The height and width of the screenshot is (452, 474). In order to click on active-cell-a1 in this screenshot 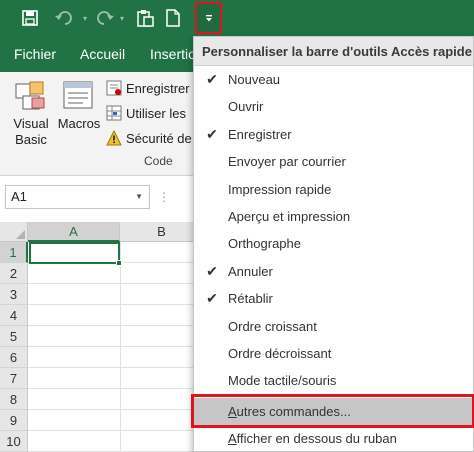, I will do `click(75, 254)`.